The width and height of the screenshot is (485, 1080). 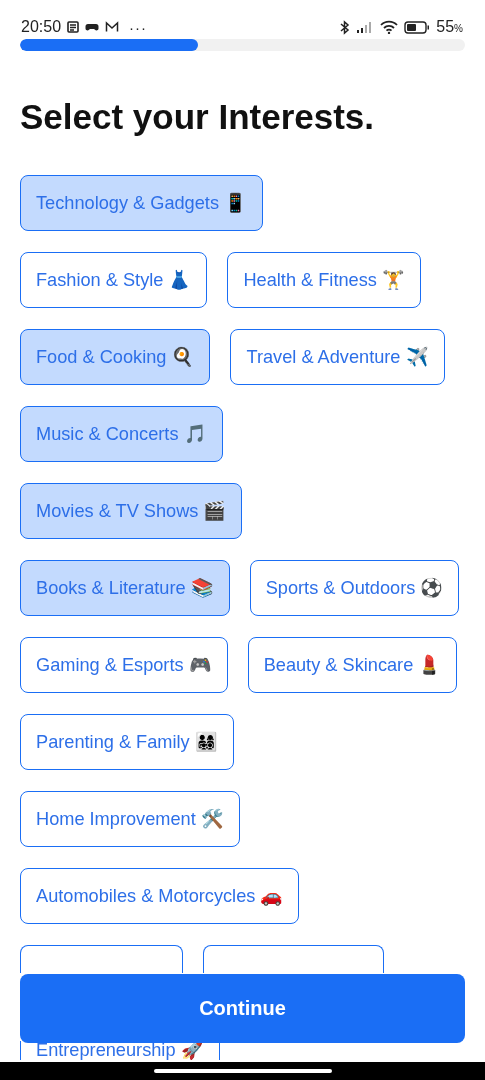 I want to click on interest-chip: Travel & Adventure ✈, so click(x=337, y=357).